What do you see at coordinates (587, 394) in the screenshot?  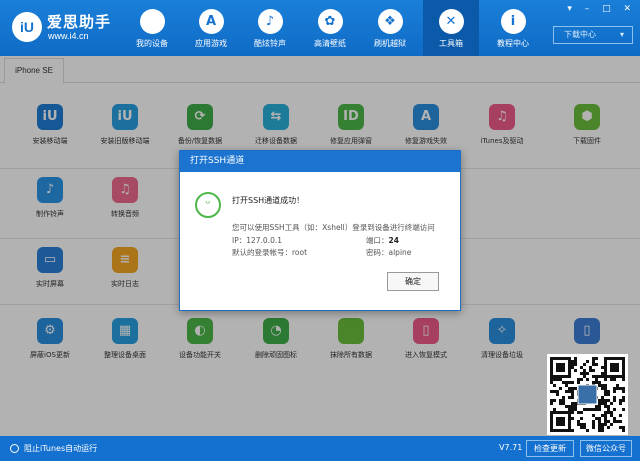 I see `wechat-qr-code` at bounding box center [587, 394].